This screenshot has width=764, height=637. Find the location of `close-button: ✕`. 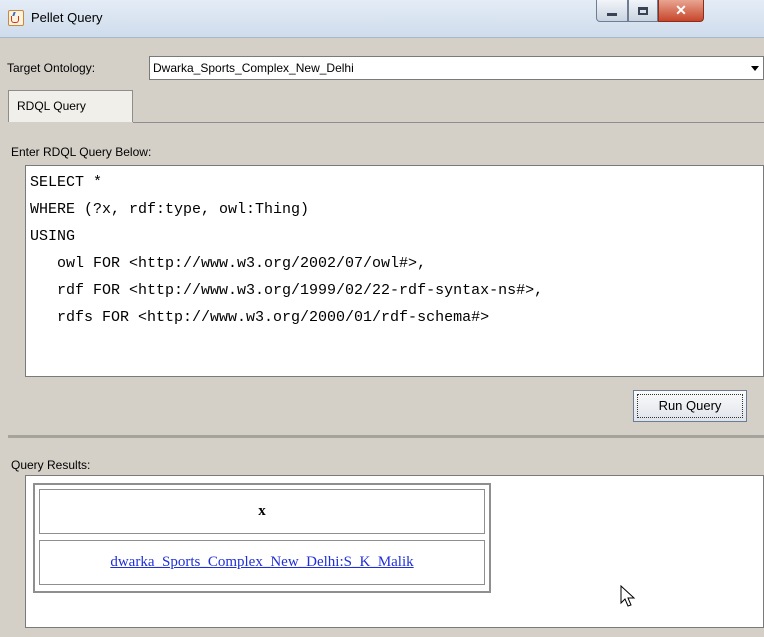

close-button: ✕ is located at coordinates (681, 11).